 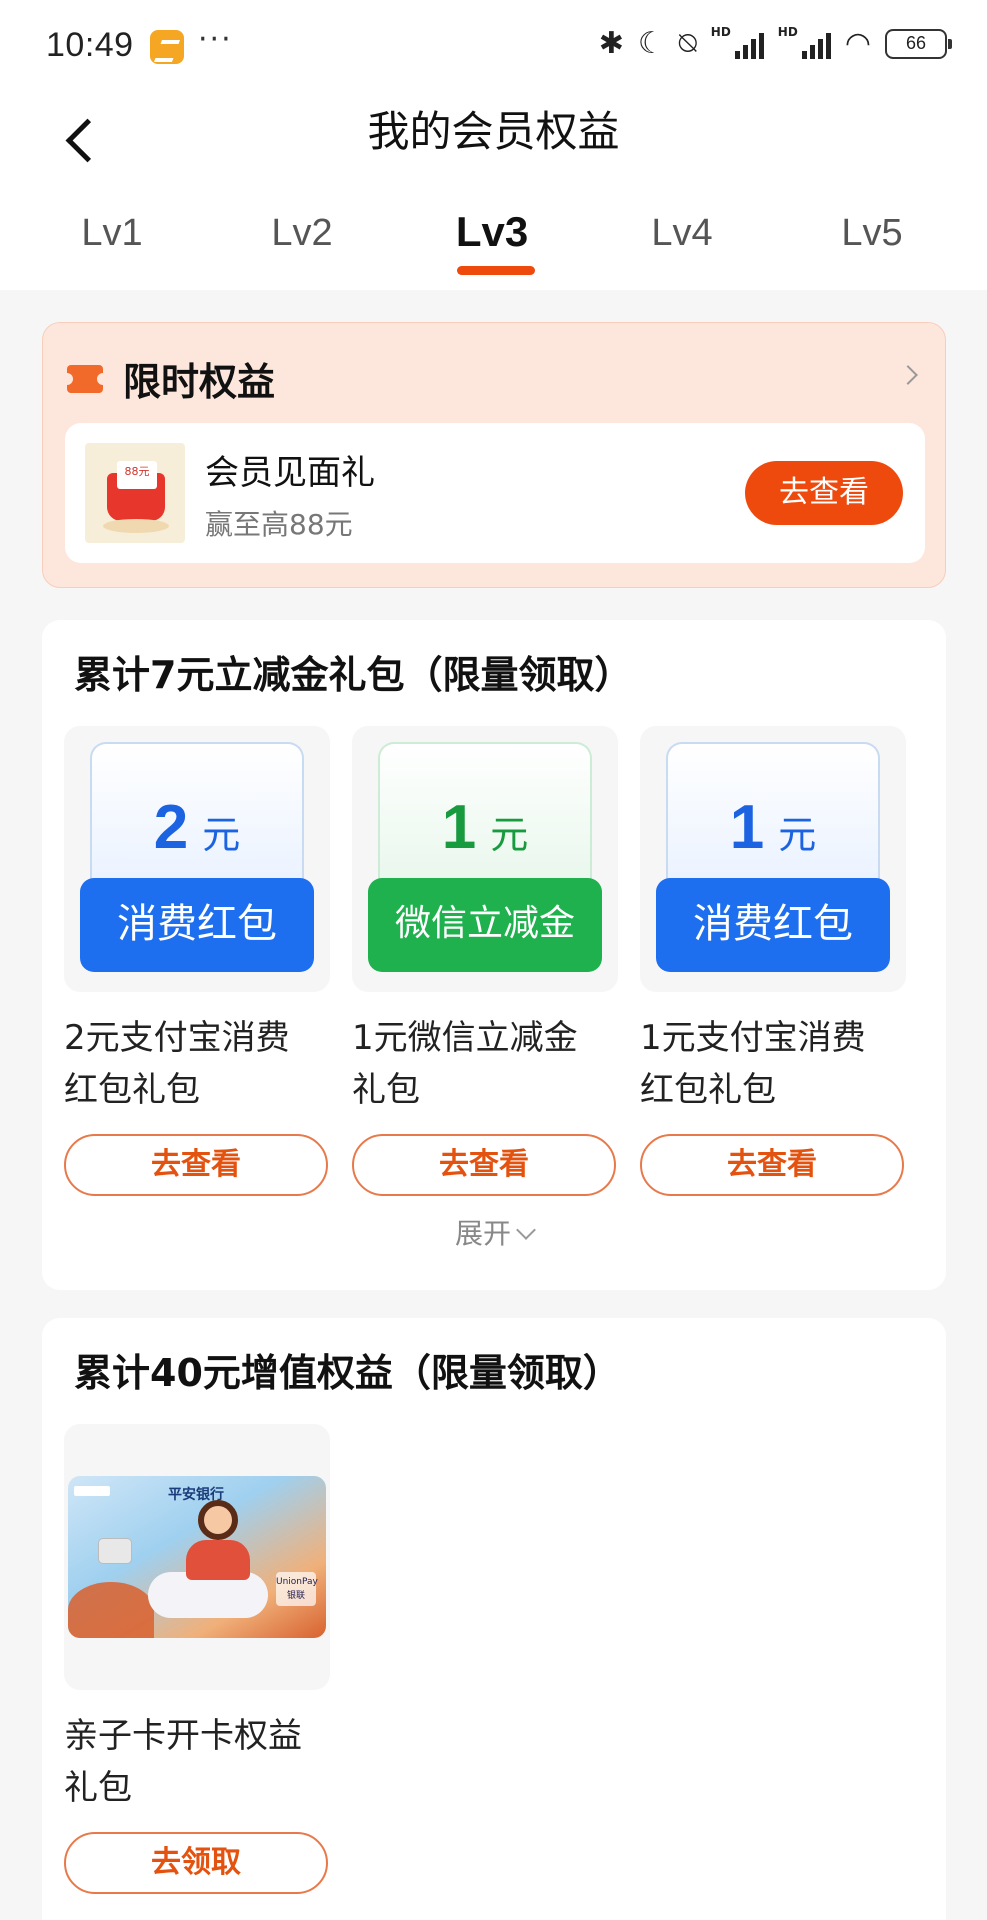 I want to click on welcome-gift-row: 88元 会员见面礼 赢至高88元 去查看, so click(x=495, y=493).